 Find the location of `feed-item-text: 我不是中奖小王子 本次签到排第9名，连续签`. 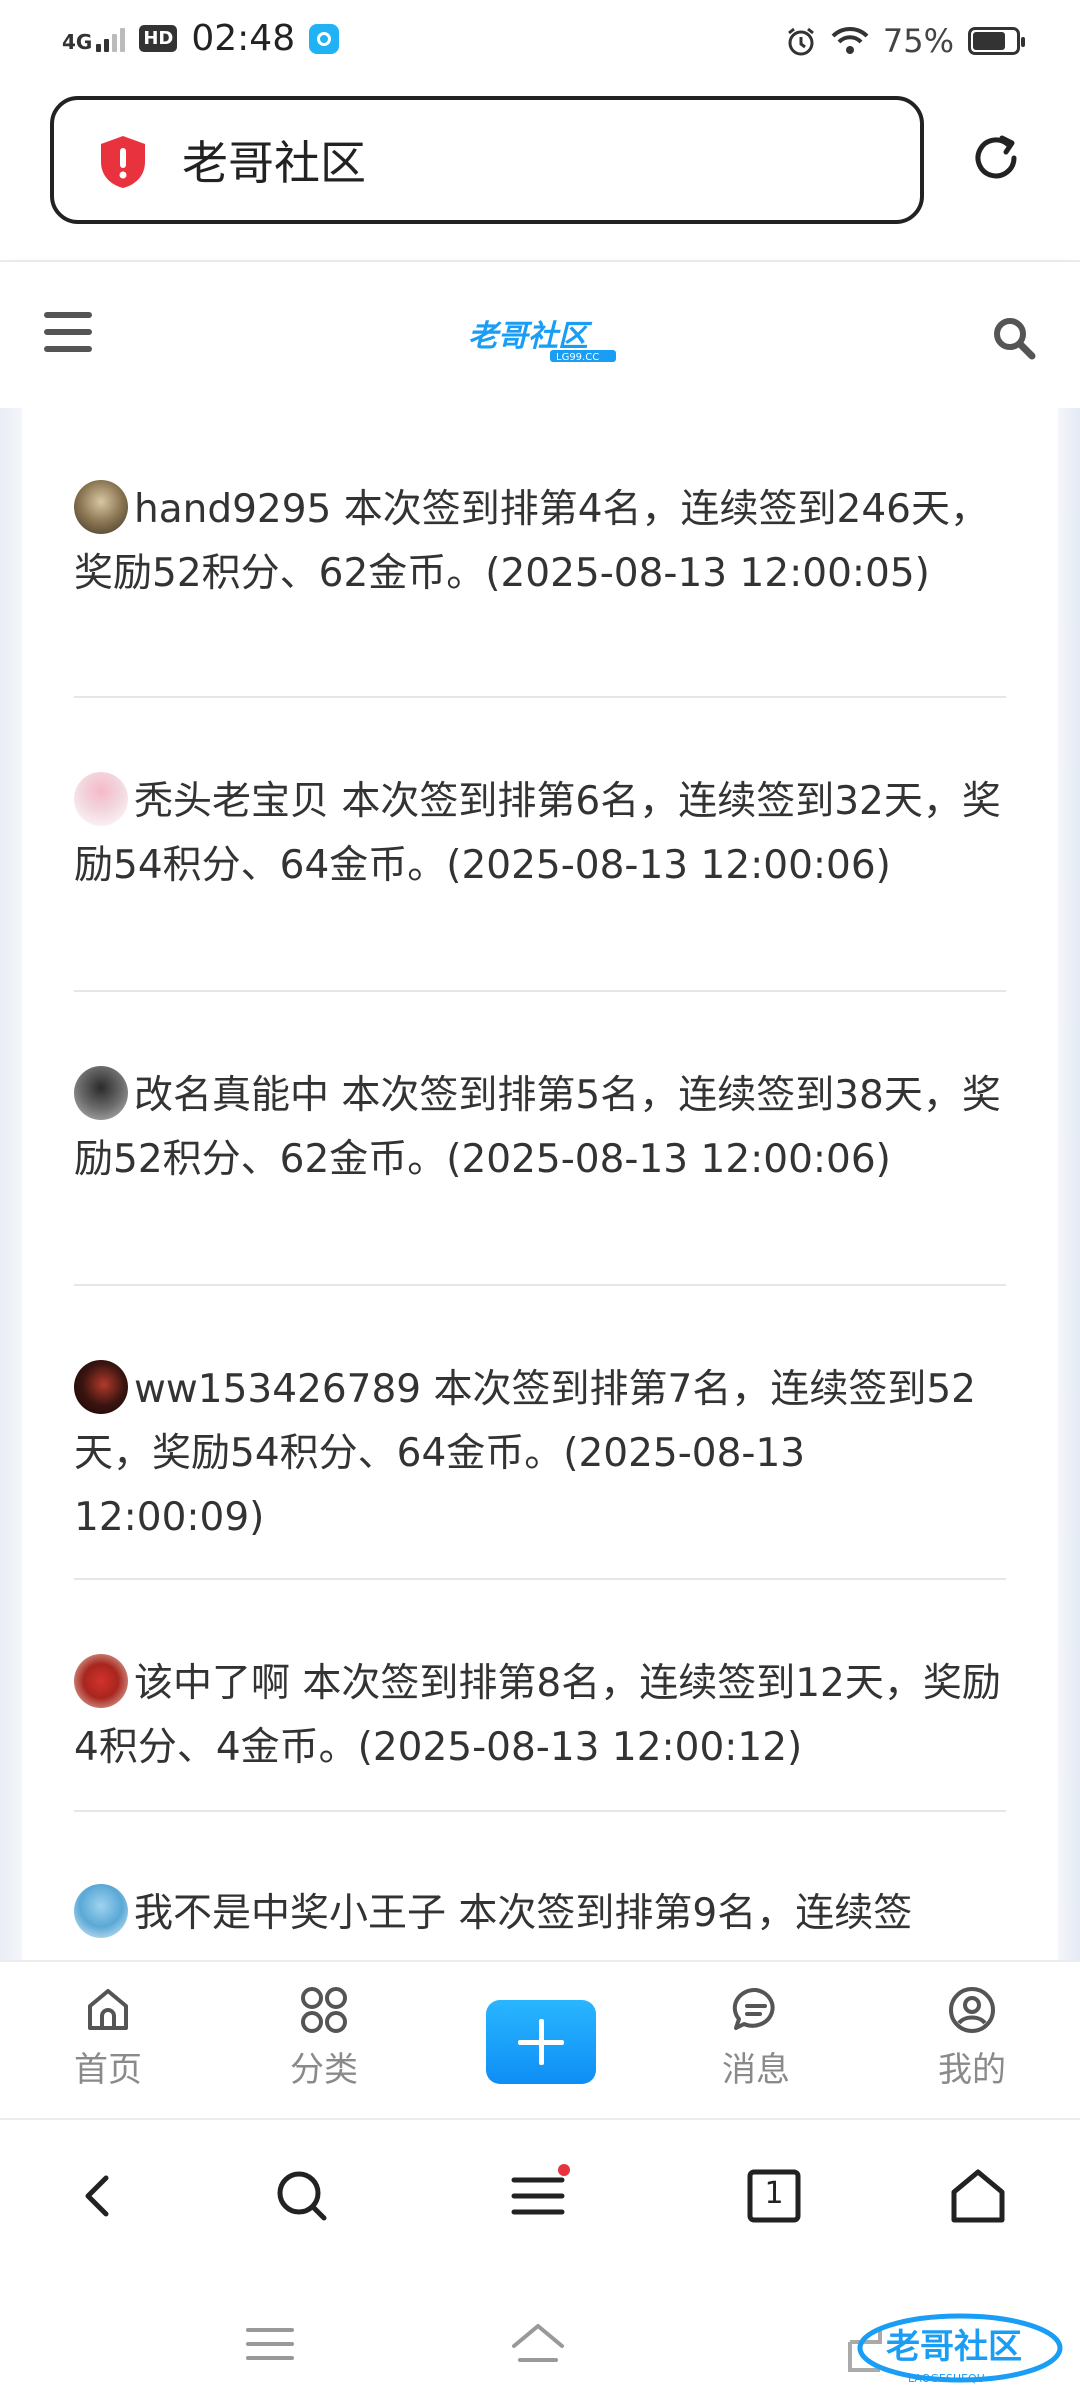

feed-item-text: 我不是中奖小王子 本次签到排第9名，连续签 is located at coordinates (523, 1913).